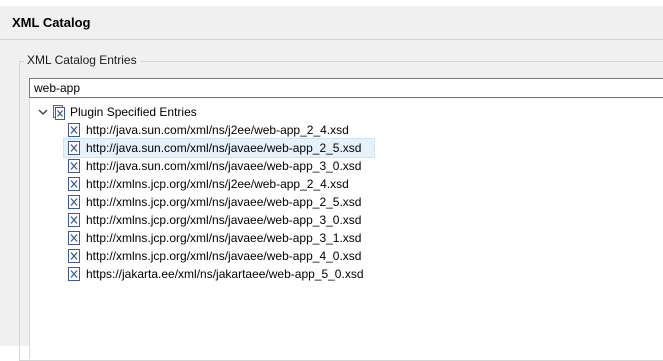 This screenshot has width=663, height=361. I want to click on filter-input, so click(346, 88).